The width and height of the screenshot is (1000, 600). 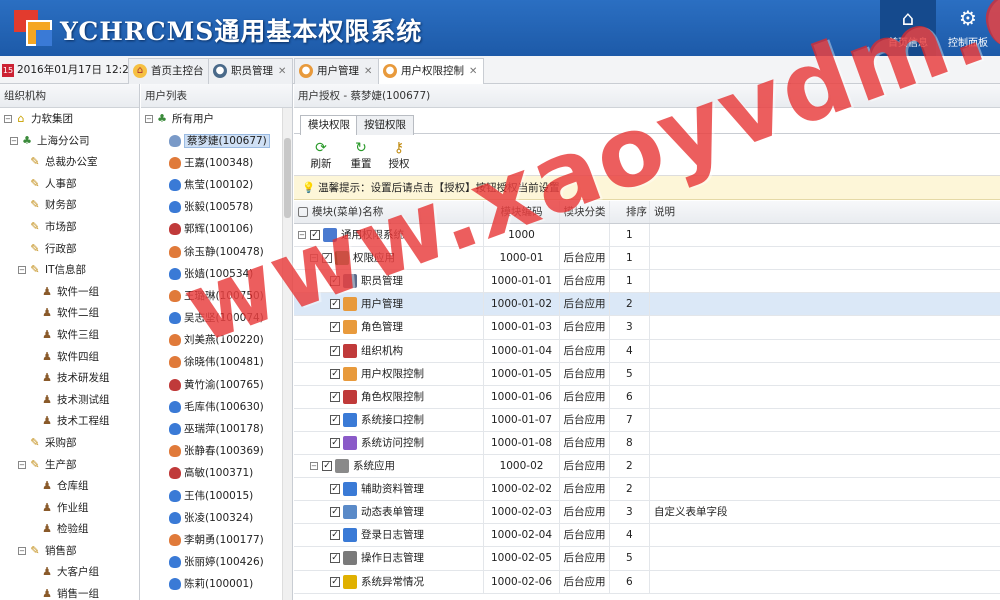 I want to click on user-list-item: 张嫱(100534), so click(x=216, y=274).